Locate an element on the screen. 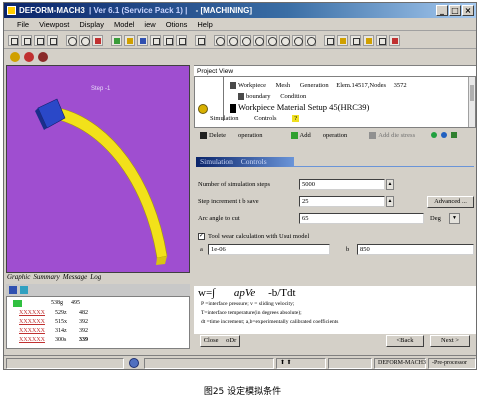 The width and height of the screenshot is (485, 405). tool-wear-checkbox: ✓ is located at coordinates (201, 236).